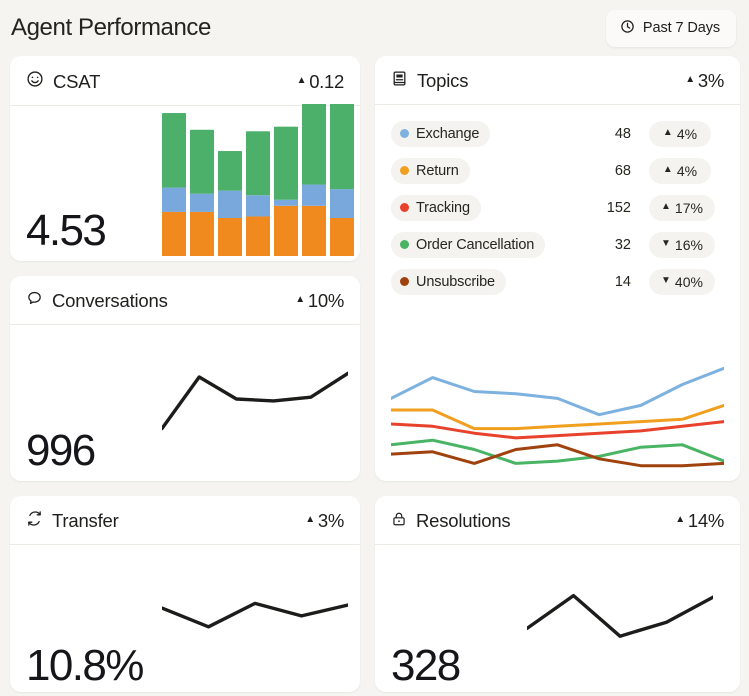 The image size is (749, 696). I want to click on card-csat-title: CSAT, so click(77, 81).